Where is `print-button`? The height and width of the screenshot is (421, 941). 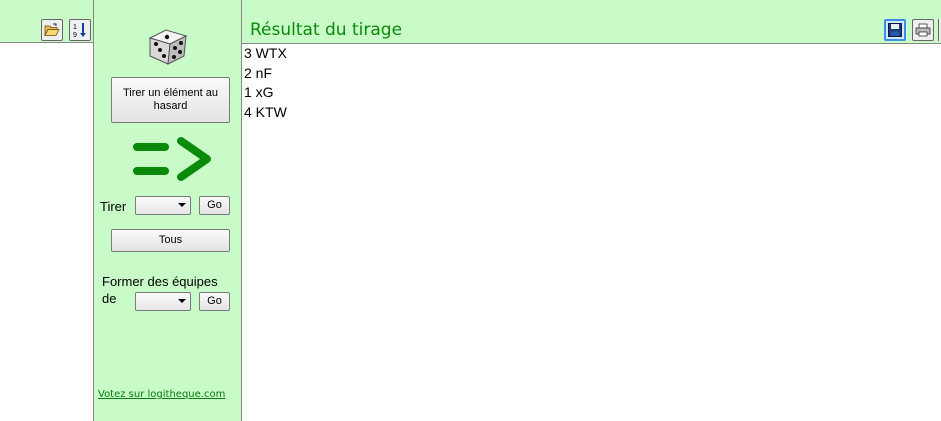
print-button is located at coordinates (923, 30).